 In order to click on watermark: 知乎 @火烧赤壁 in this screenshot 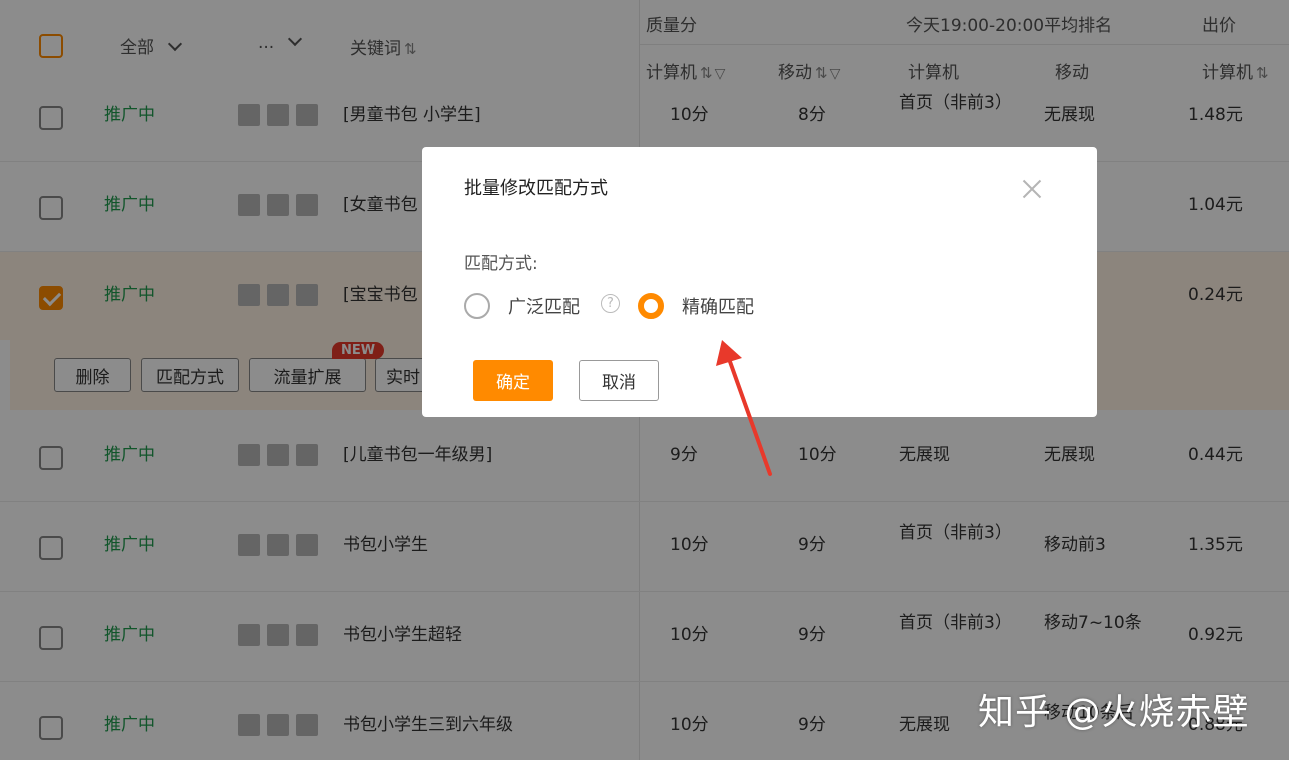, I will do `click(1114, 712)`.